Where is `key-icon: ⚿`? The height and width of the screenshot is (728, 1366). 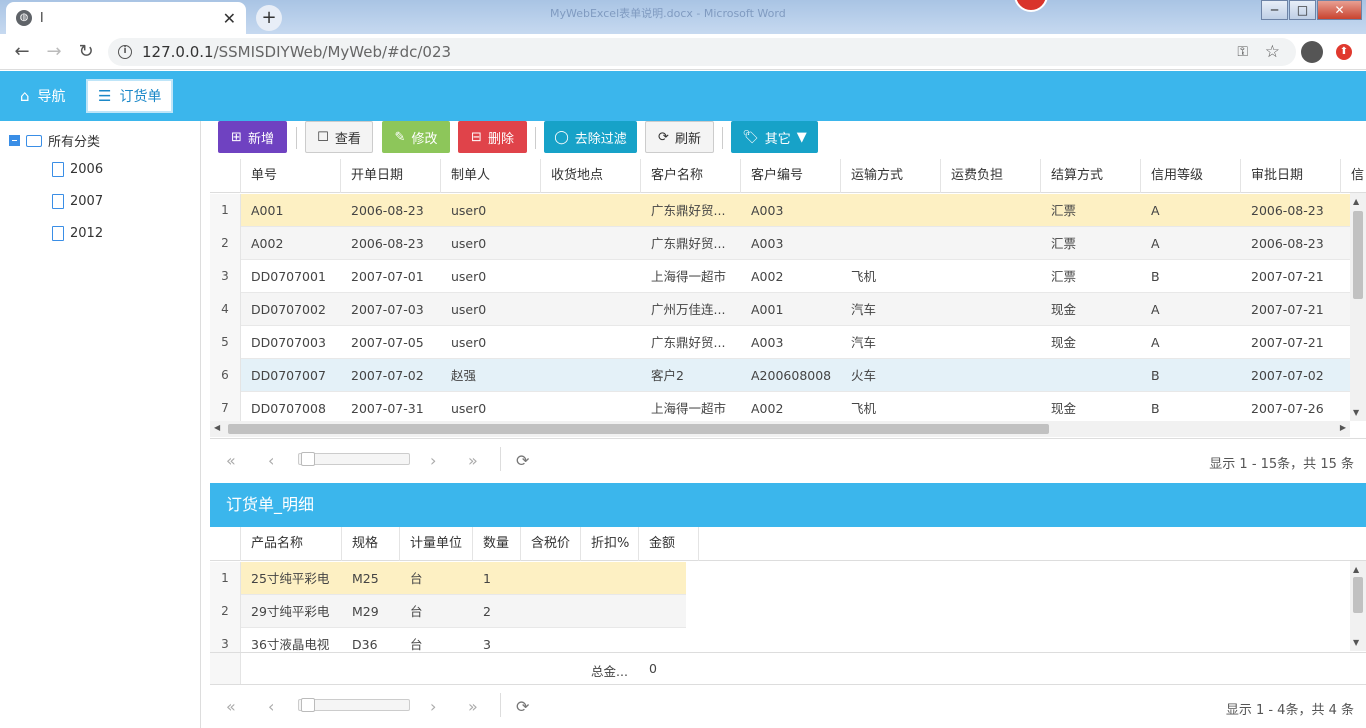
key-icon: ⚿ is located at coordinates (1242, 52).